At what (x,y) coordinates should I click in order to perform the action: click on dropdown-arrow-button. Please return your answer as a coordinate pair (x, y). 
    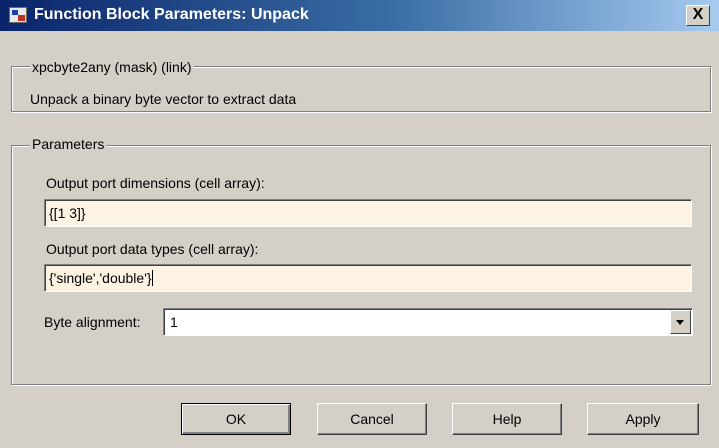
    Looking at the image, I should click on (680, 322).